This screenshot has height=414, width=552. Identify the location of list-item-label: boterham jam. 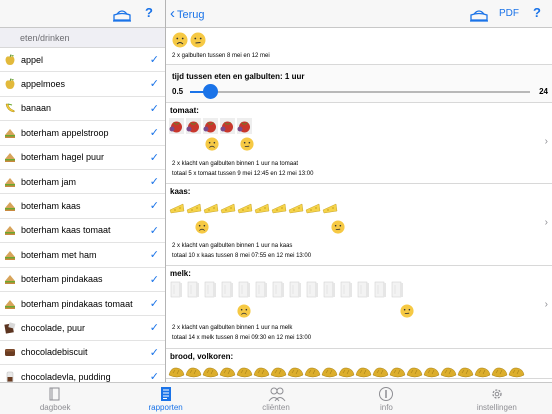
(49, 181).